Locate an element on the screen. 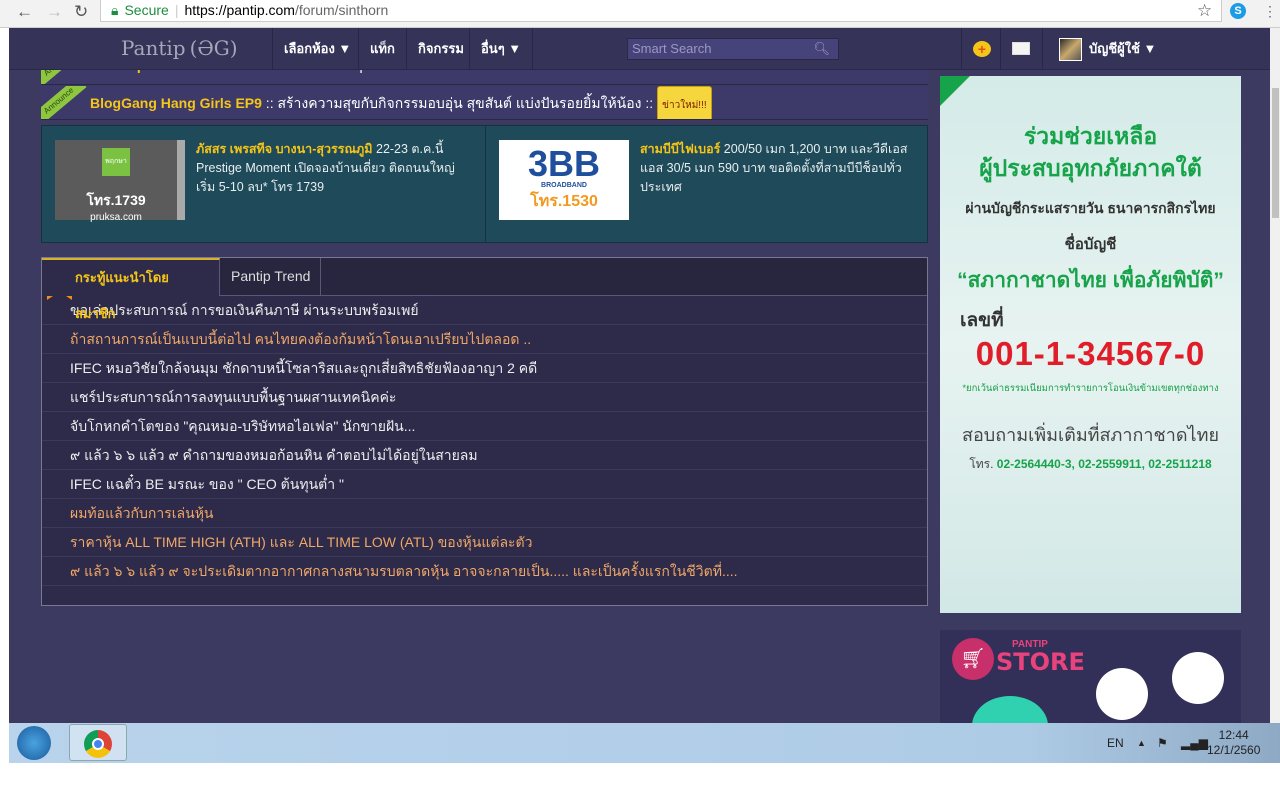  banner-heading: ผู้ประสบอุทกภัยภาคใต้ is located at coordinates (1090, 168).